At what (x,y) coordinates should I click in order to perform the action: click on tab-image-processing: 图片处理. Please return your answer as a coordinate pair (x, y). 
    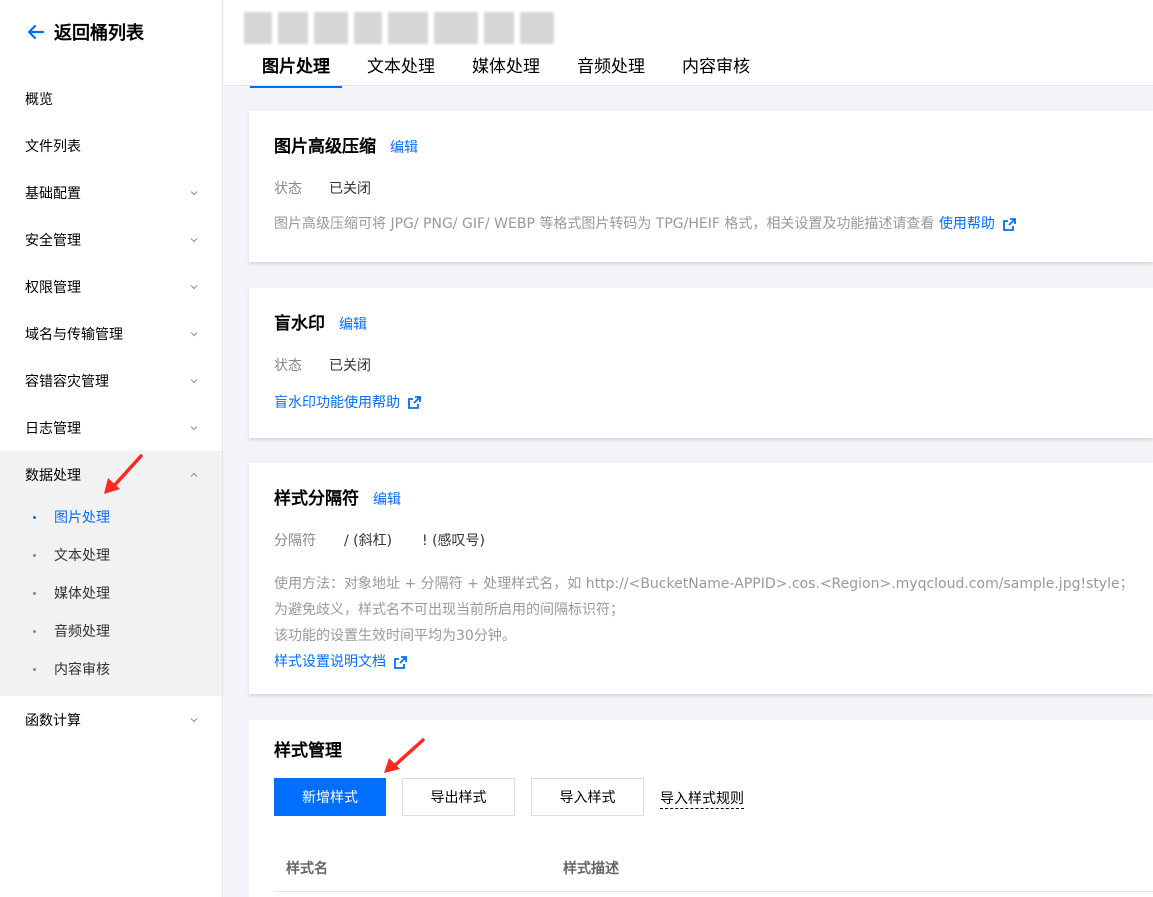
    Looking at the image, I should click on (296, 67).